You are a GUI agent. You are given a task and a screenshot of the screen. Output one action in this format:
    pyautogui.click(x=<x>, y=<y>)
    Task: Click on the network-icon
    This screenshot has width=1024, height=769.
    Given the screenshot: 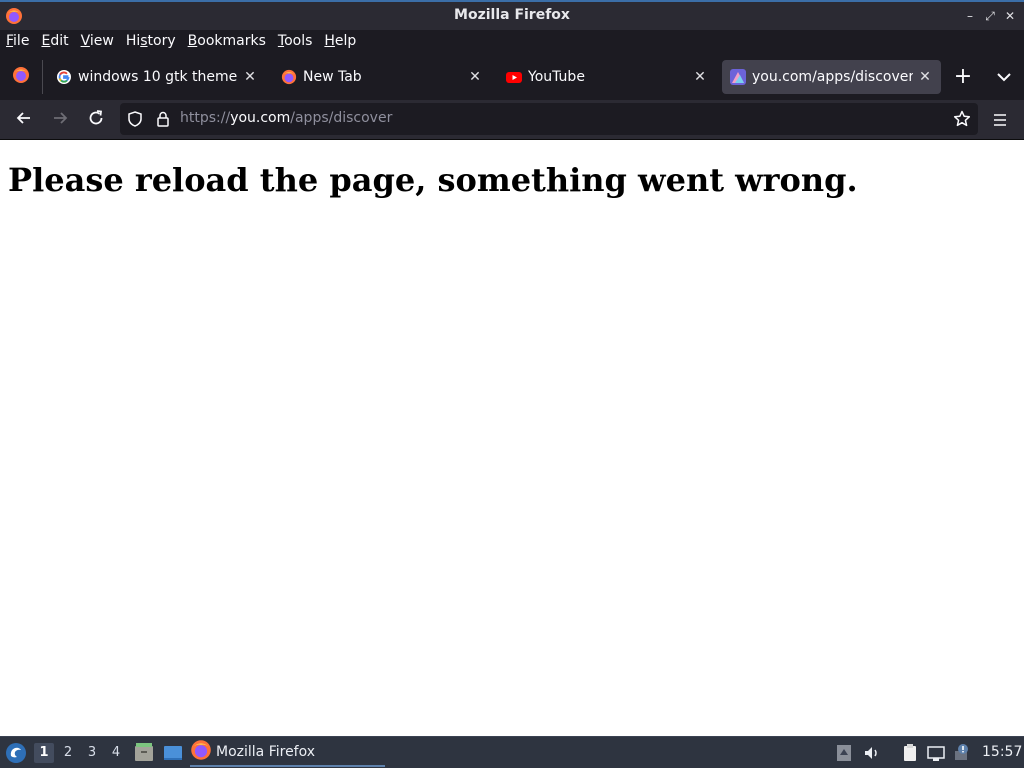 What is the action you would take?
    pyautogui.click(x=936, y=753)
    